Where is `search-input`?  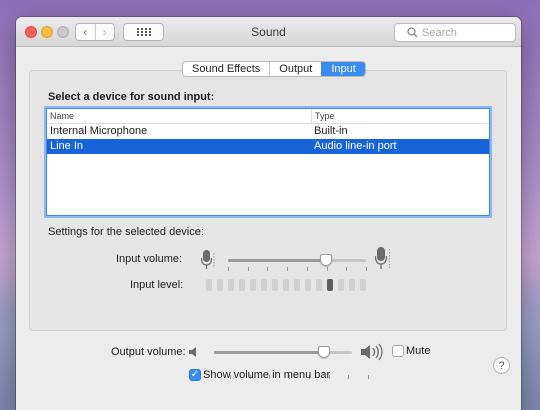 search-input is located at coordinates (467, 32).